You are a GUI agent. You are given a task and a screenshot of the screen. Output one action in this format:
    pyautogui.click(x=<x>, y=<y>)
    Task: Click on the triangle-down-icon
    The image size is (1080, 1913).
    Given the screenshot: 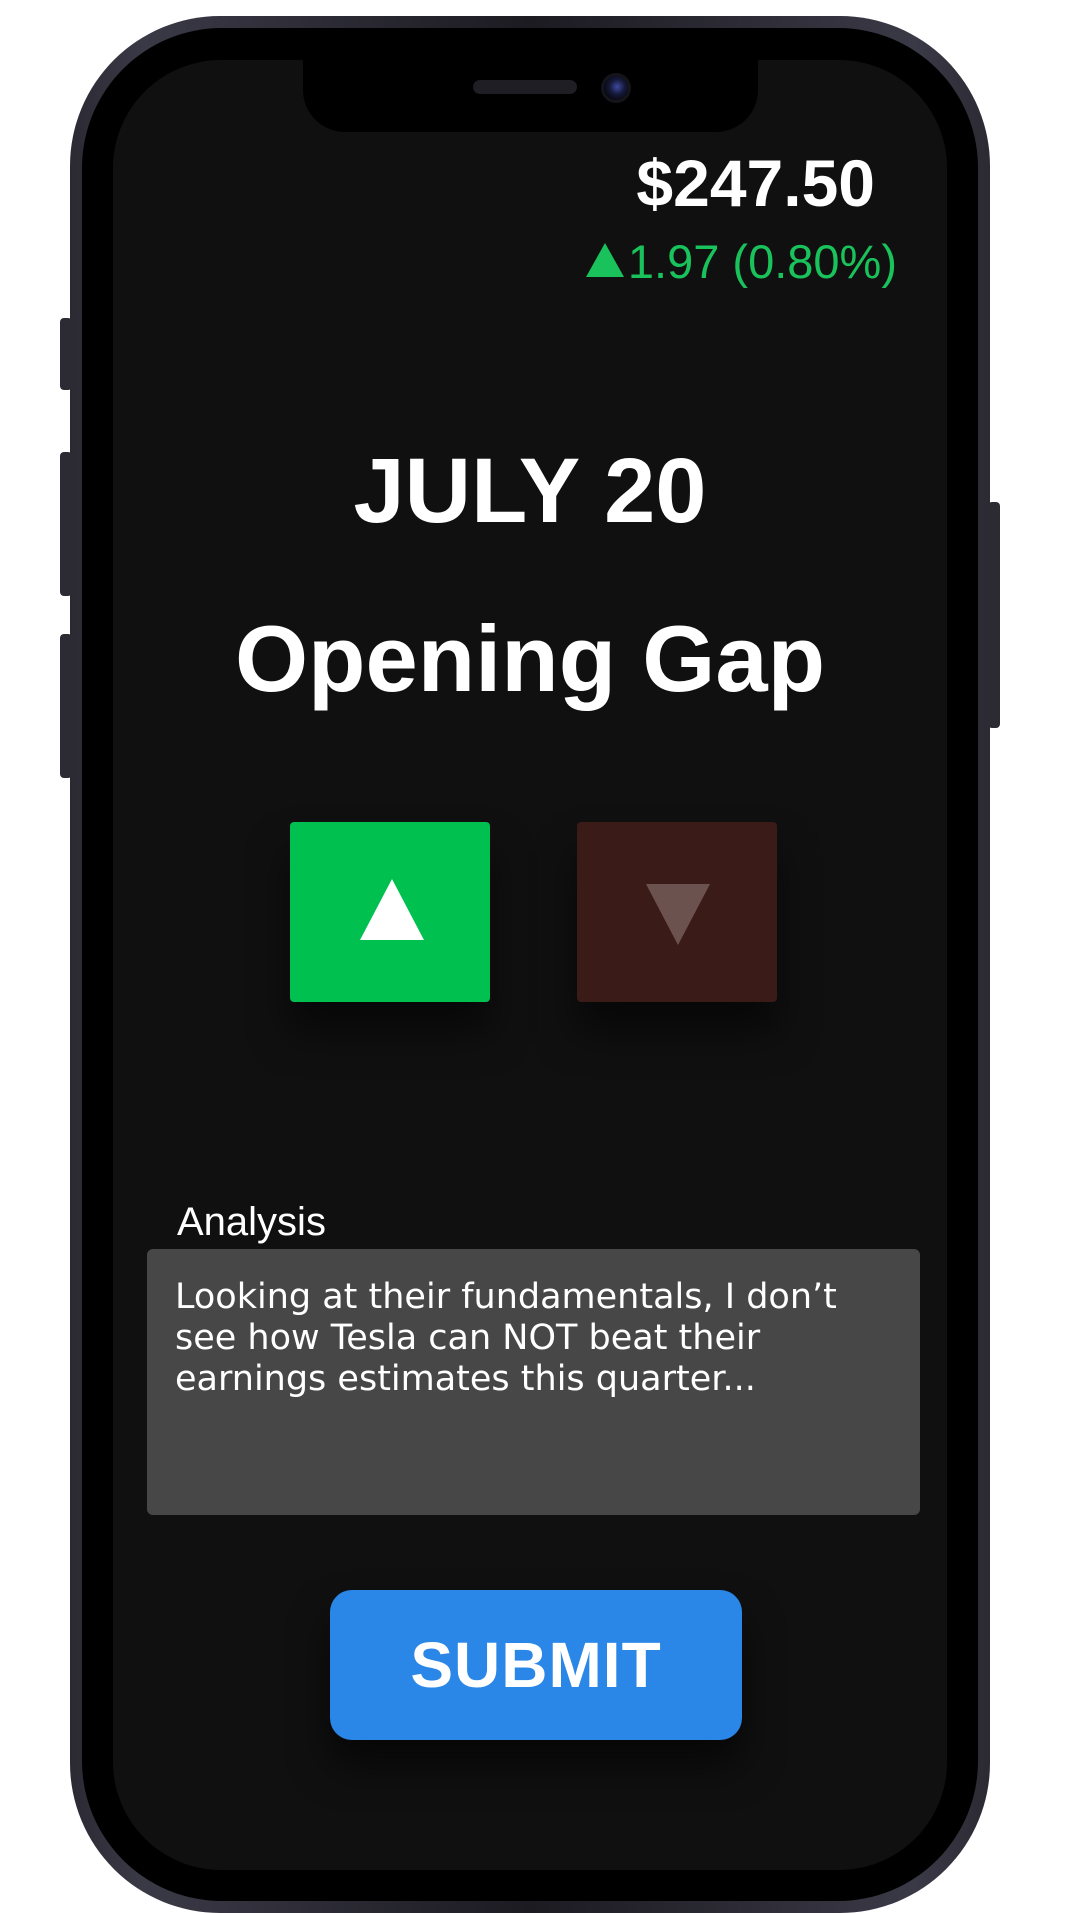 What is the action you would take?
    pyautogui.click(x=678, y=914)
    